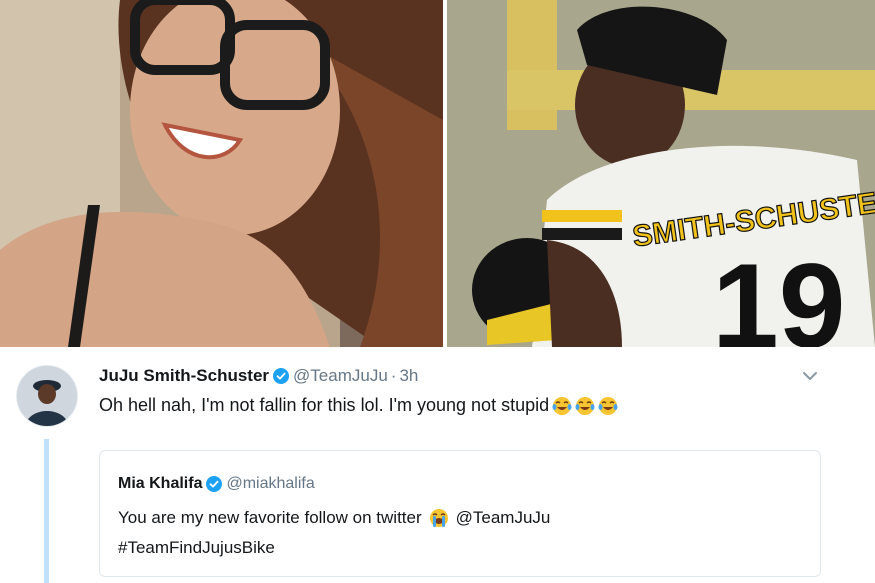 The height and width of the screenshot is (583, 875). Describe the element at coordinates (46, 511) in the screenshot. I see `thread-line` at that location.